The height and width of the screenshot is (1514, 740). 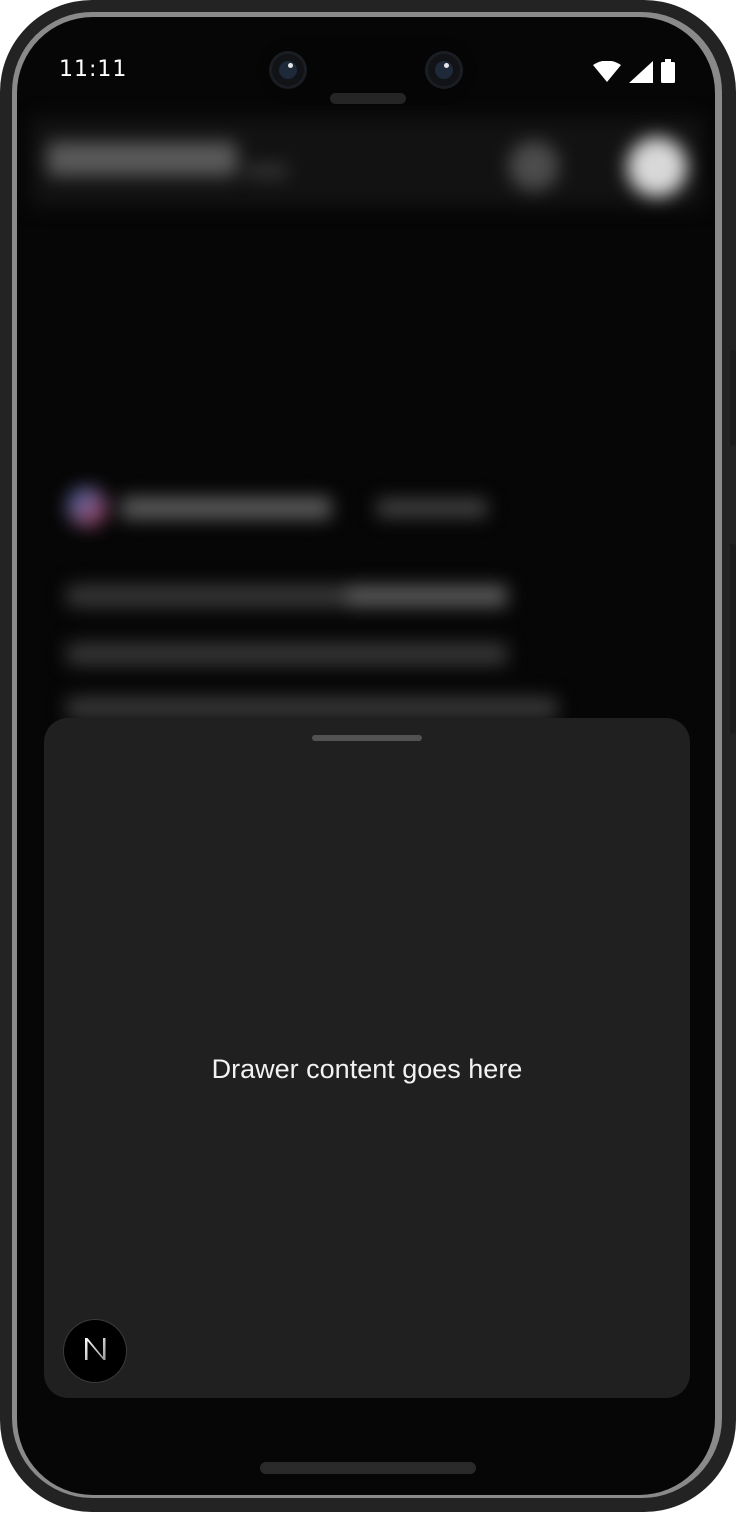 I want to click on drawer-drag-handle, so click(x=367, y=738).